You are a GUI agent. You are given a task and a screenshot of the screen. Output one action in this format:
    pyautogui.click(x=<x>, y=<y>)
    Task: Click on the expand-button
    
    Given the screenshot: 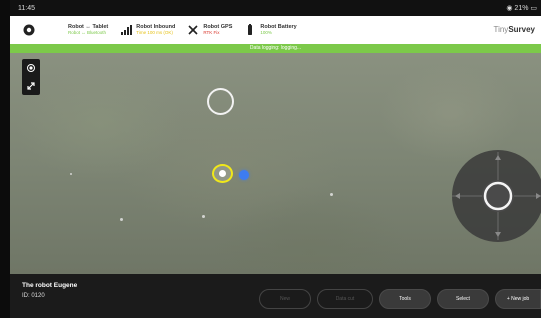 What is the action you would take?
    pyautogui.click(x=31, y=86)
    